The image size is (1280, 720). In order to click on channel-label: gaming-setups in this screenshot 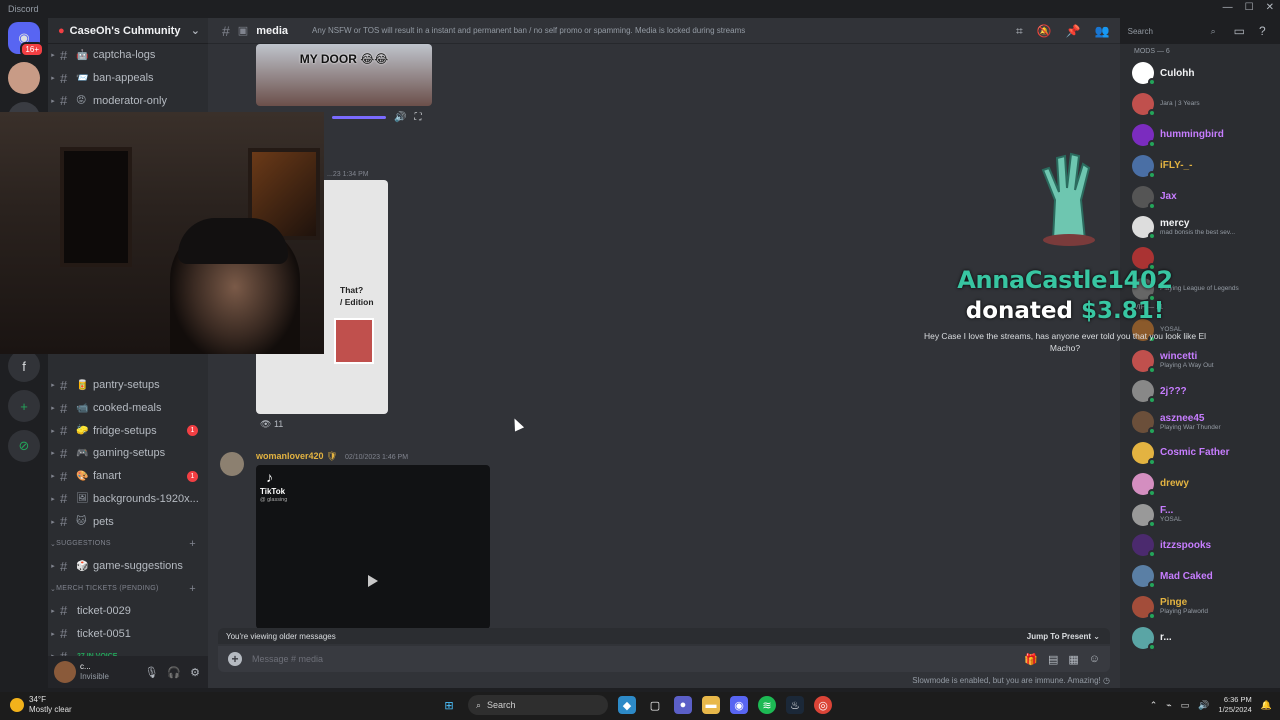, I will do `click(129, 453)`.